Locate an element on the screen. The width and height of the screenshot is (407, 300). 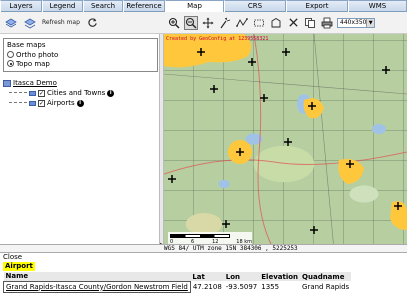
layer-add-icon is located at coordinates (10, 22).